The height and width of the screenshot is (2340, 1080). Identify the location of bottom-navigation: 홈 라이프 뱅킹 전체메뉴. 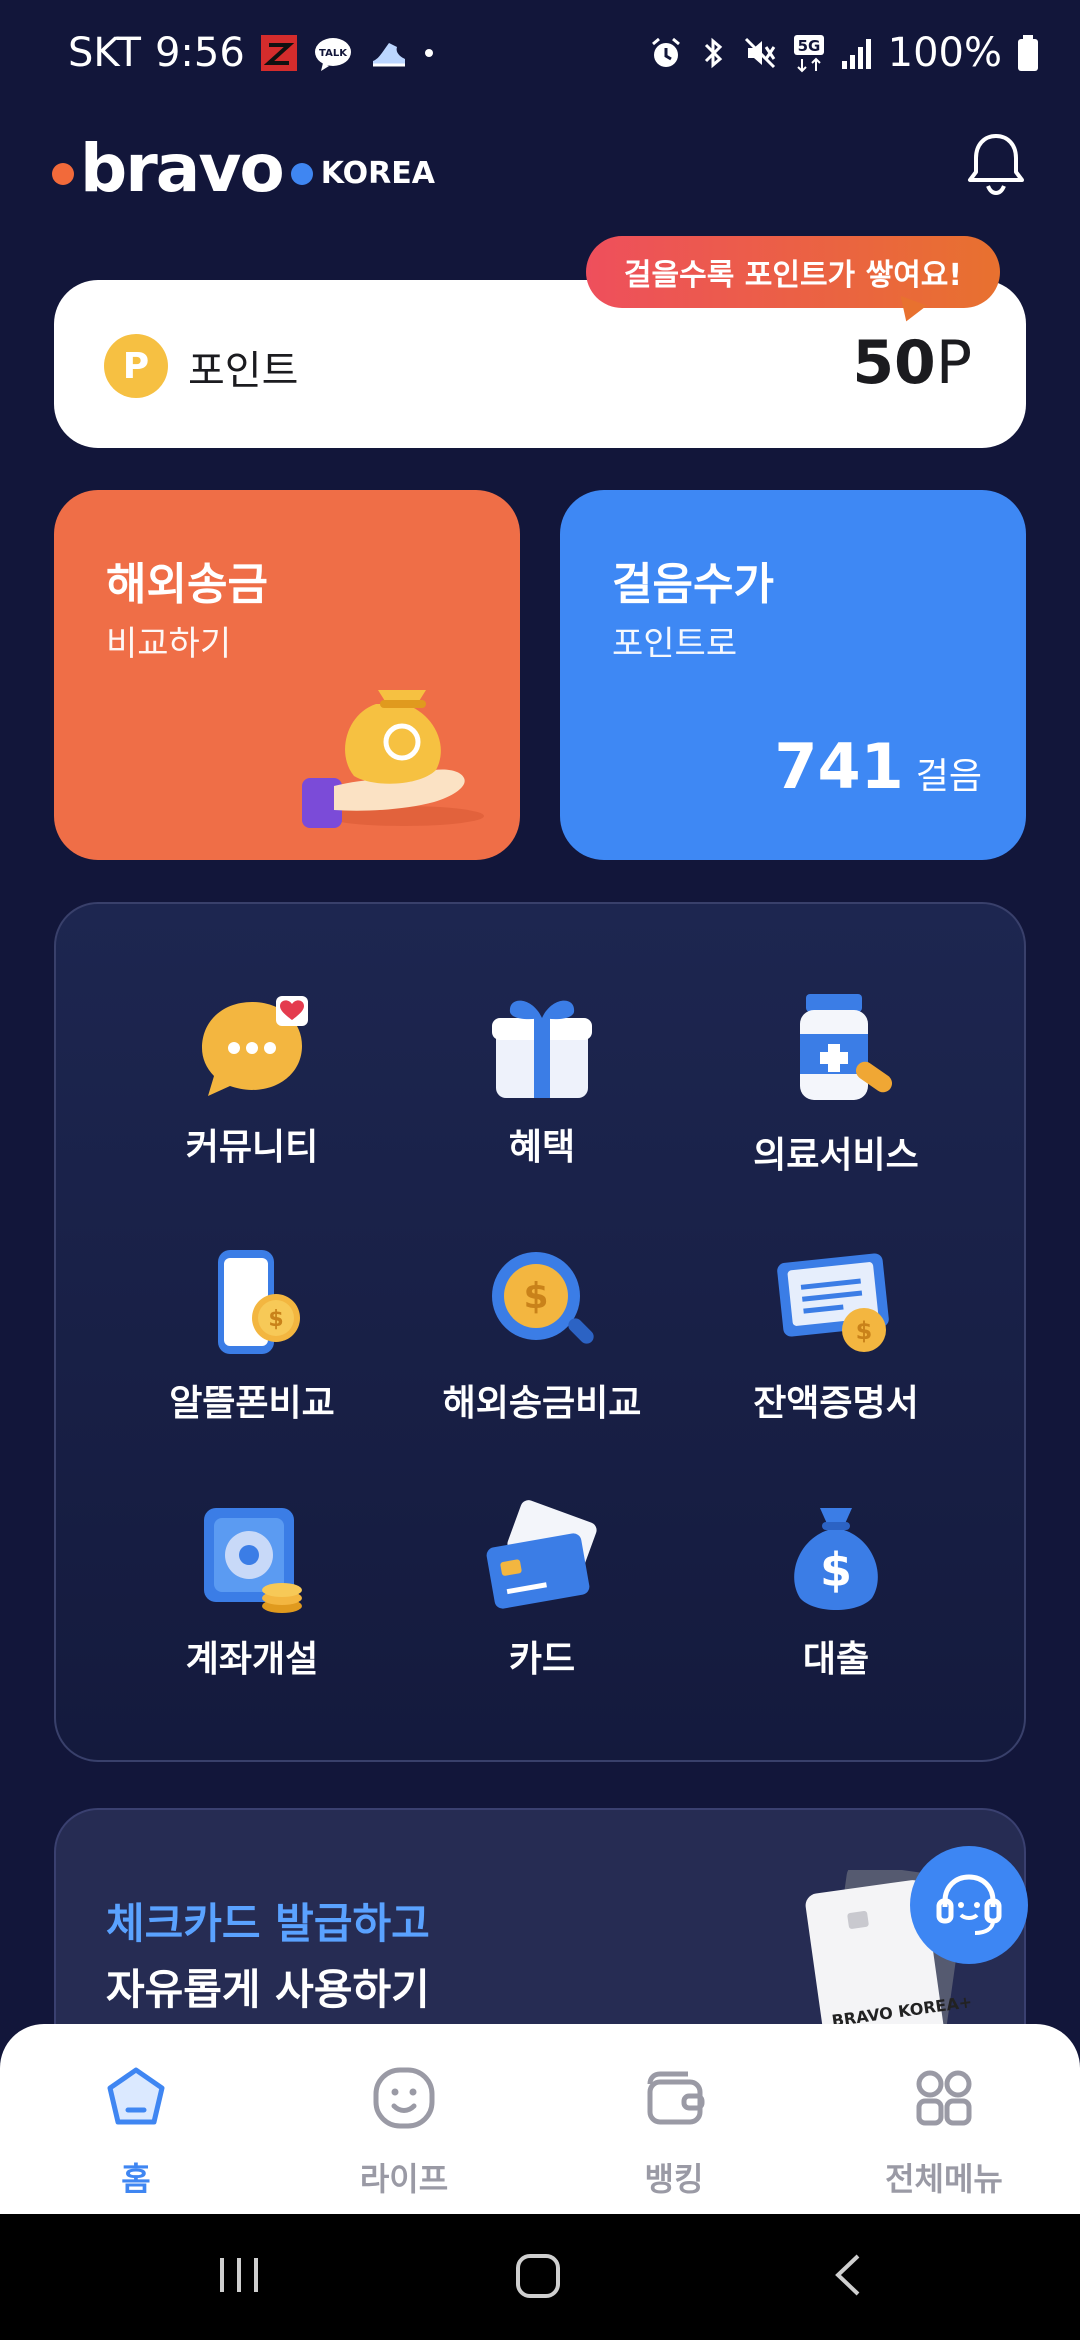
(540, 2119).